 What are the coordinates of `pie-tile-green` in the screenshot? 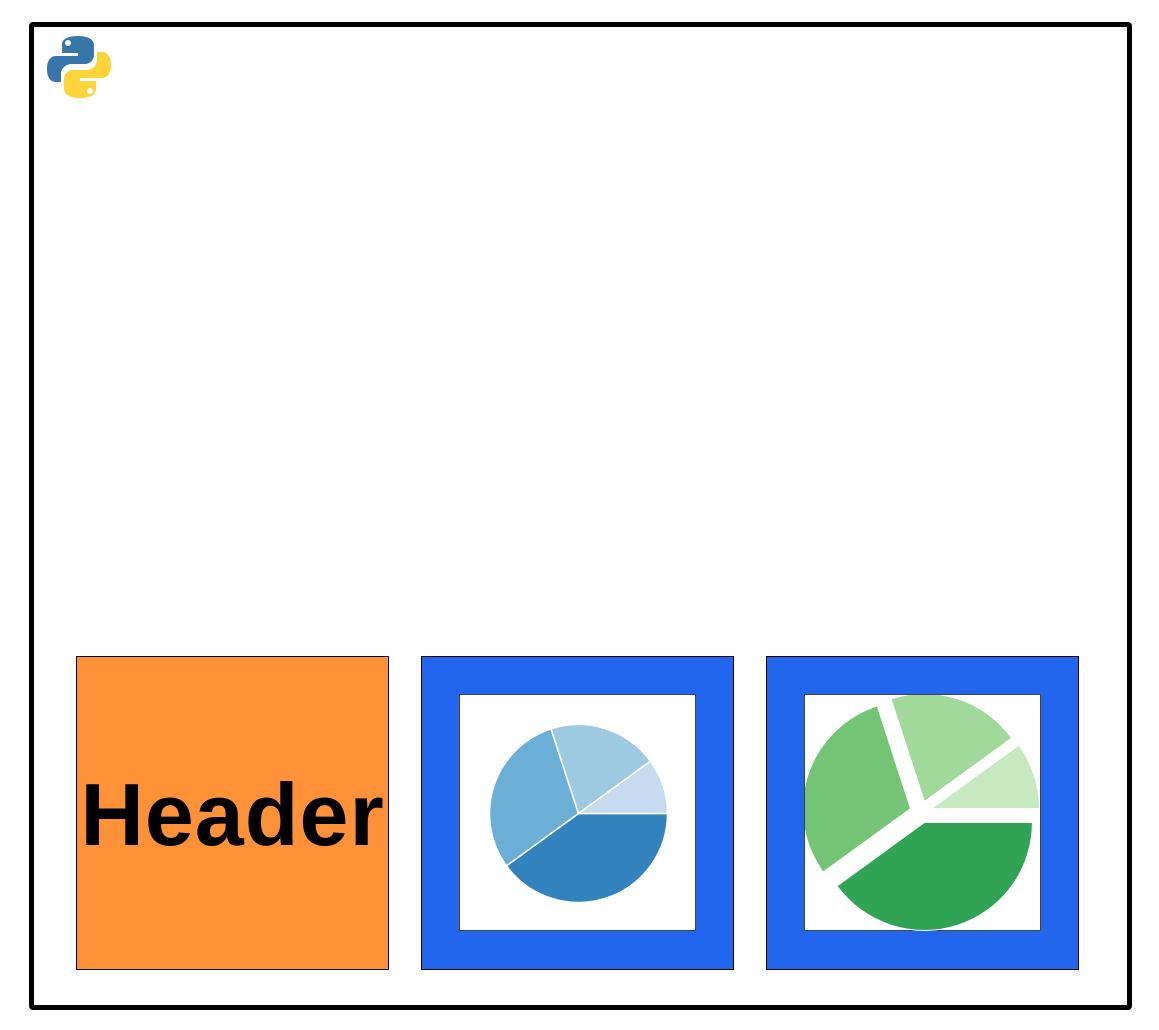 It's located at (922, 813).